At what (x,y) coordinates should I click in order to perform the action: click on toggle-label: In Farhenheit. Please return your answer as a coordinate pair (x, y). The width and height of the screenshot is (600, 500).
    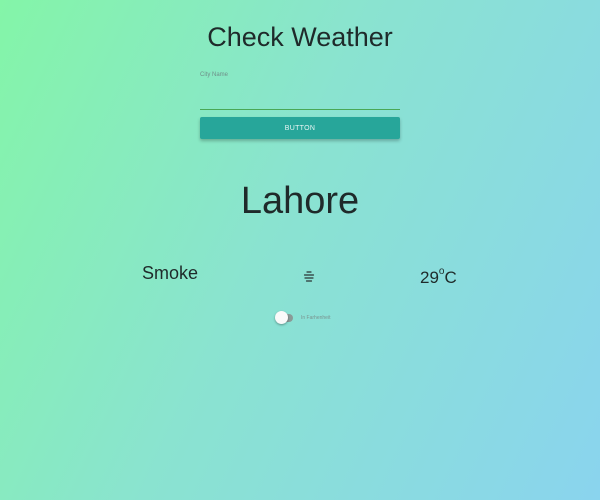
    Looking at the image, I should click on (316, 318).